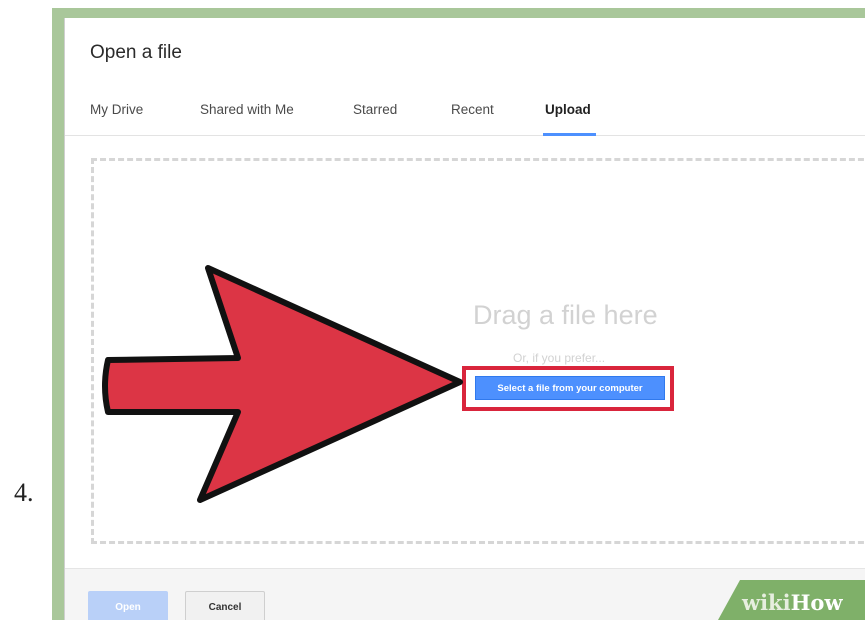 The image size is (865, 620). Describe the element at coordinates (136, 52) in the screenshot. I see `dialog-title: Open a file` at that location.